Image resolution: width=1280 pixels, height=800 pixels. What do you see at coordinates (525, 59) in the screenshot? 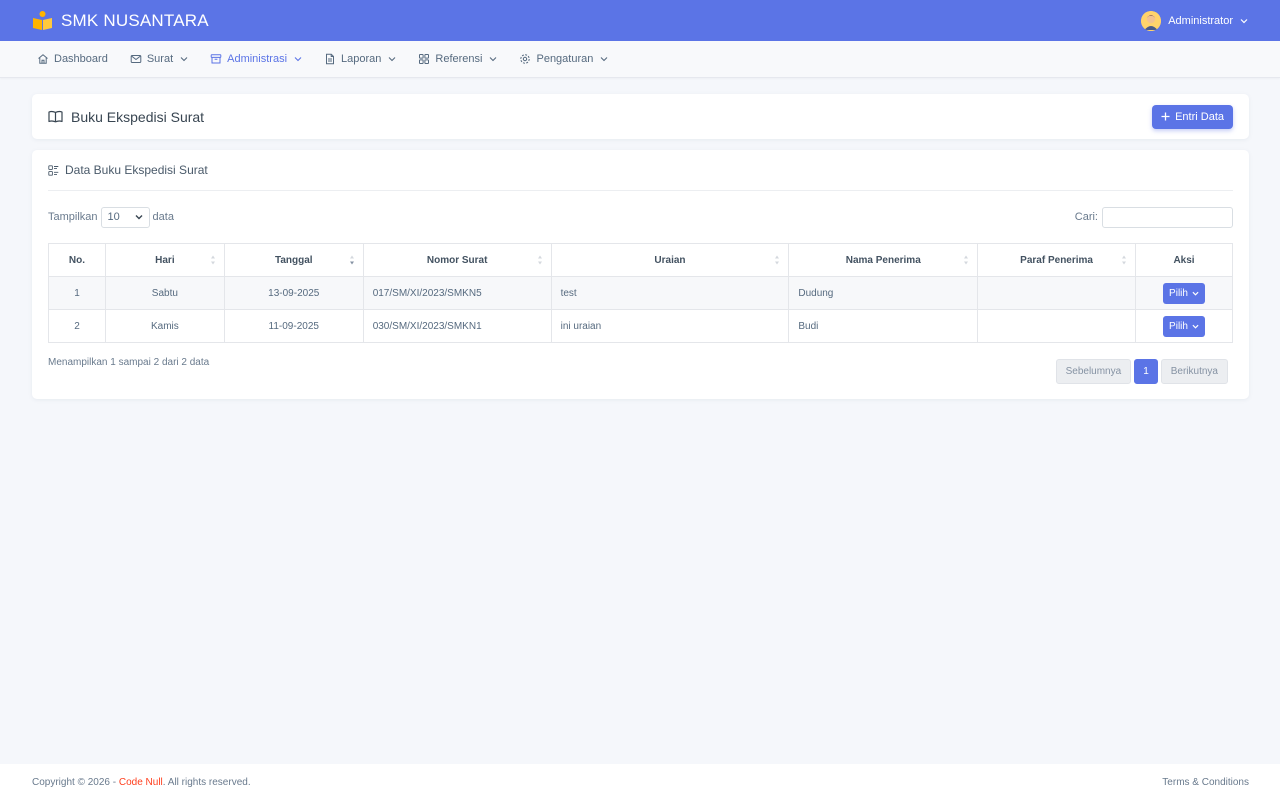
I see `gear-icon` at bounding box center [525, 59].